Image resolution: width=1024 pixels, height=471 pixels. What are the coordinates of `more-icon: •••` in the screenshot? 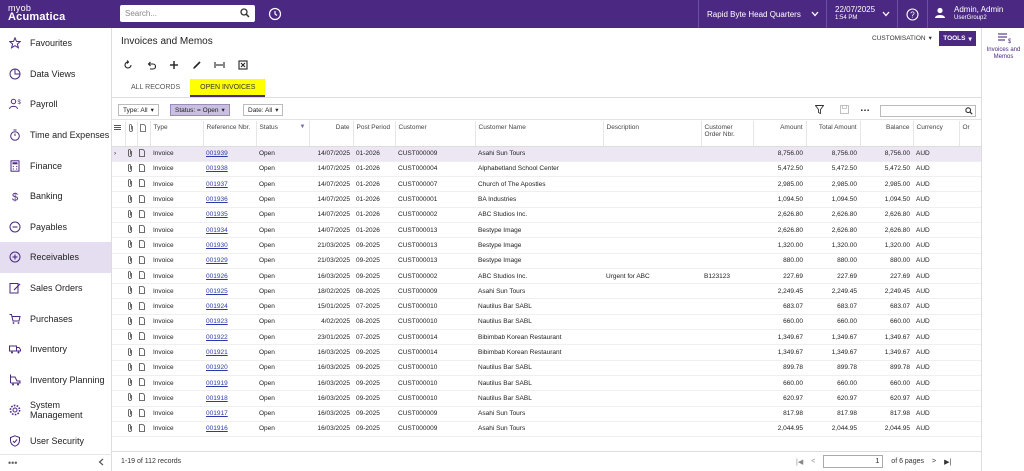 It's located at (12, 463).